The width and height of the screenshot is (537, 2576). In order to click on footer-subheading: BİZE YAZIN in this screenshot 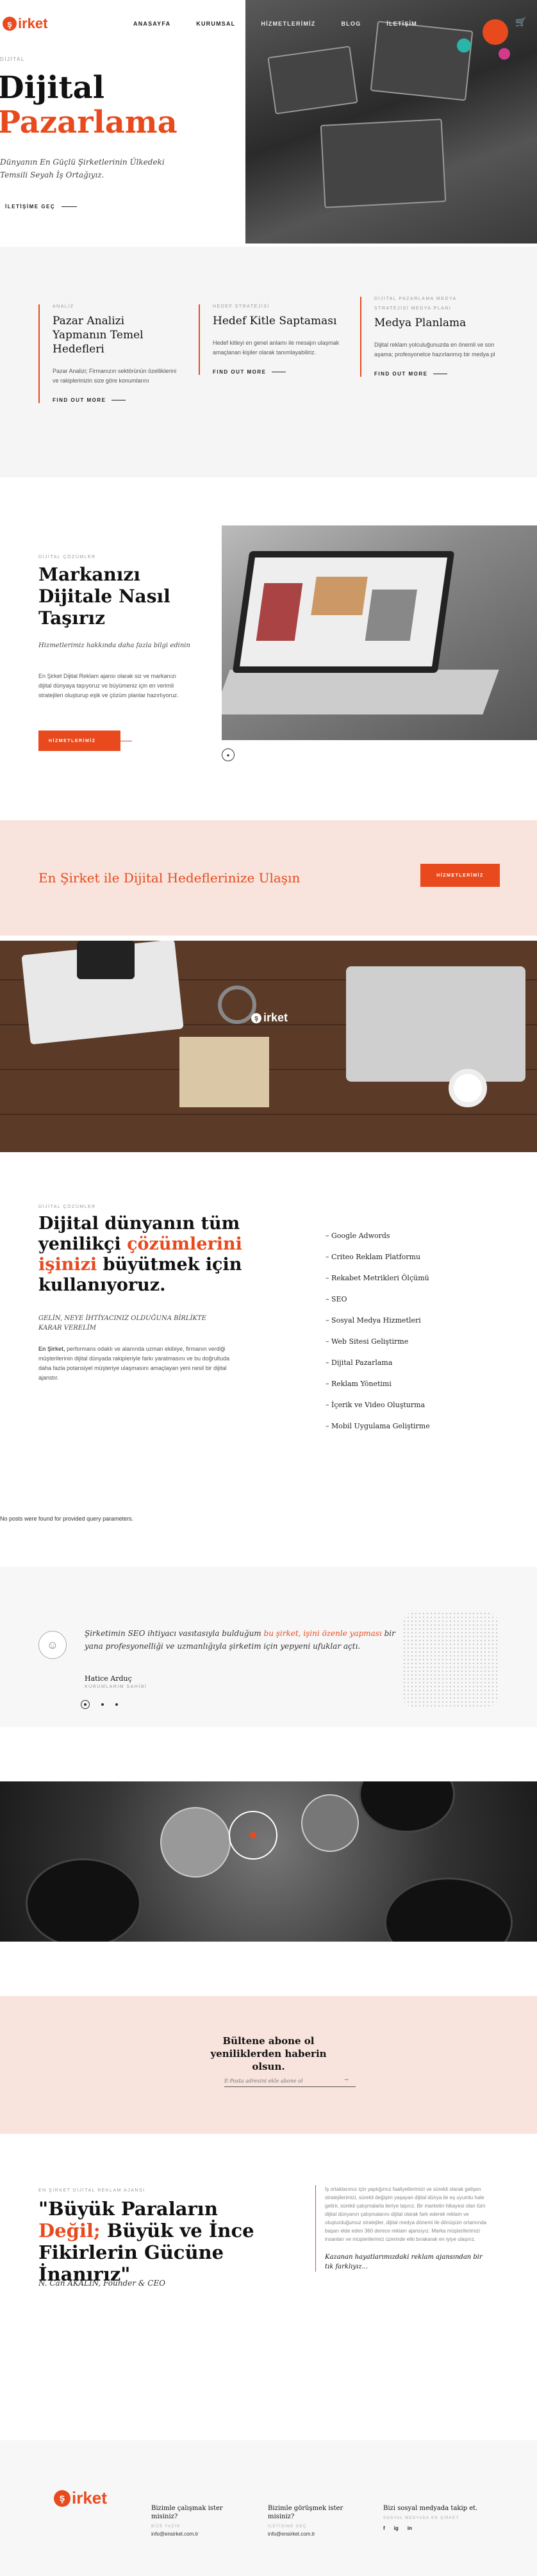, I will do `click(166, 2527)`.